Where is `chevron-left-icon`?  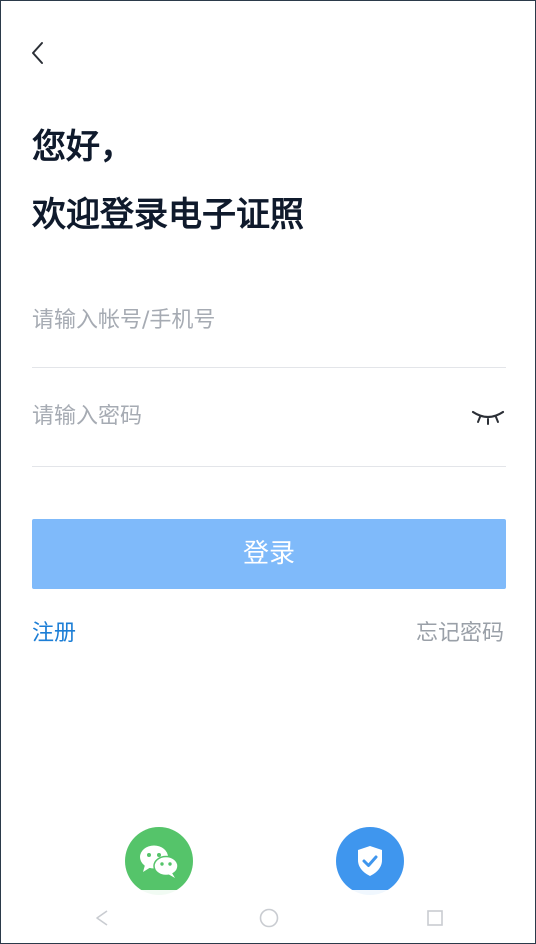
chevron-left-icon is located at coordinates (37, 53).